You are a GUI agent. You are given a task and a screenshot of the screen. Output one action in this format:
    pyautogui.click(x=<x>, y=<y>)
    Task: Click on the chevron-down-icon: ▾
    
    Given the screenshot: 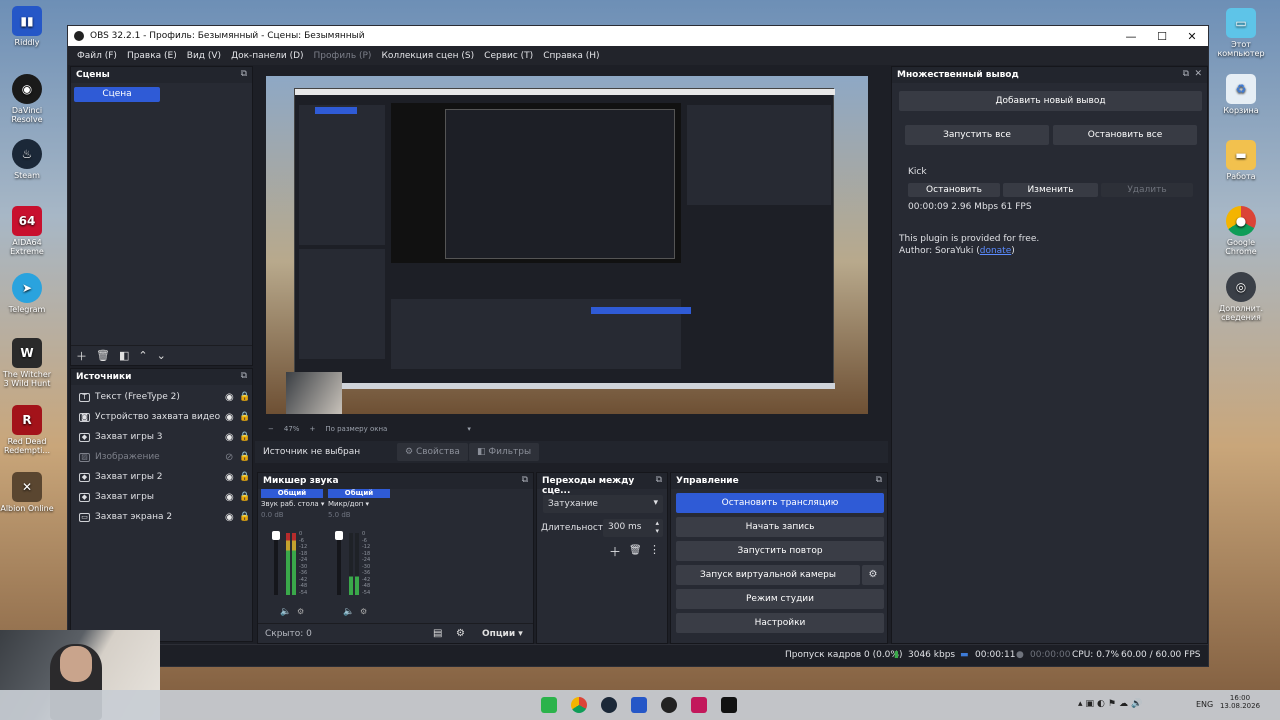 What is the action you would take?
    pyautogui.click(x=469, y=429)
    